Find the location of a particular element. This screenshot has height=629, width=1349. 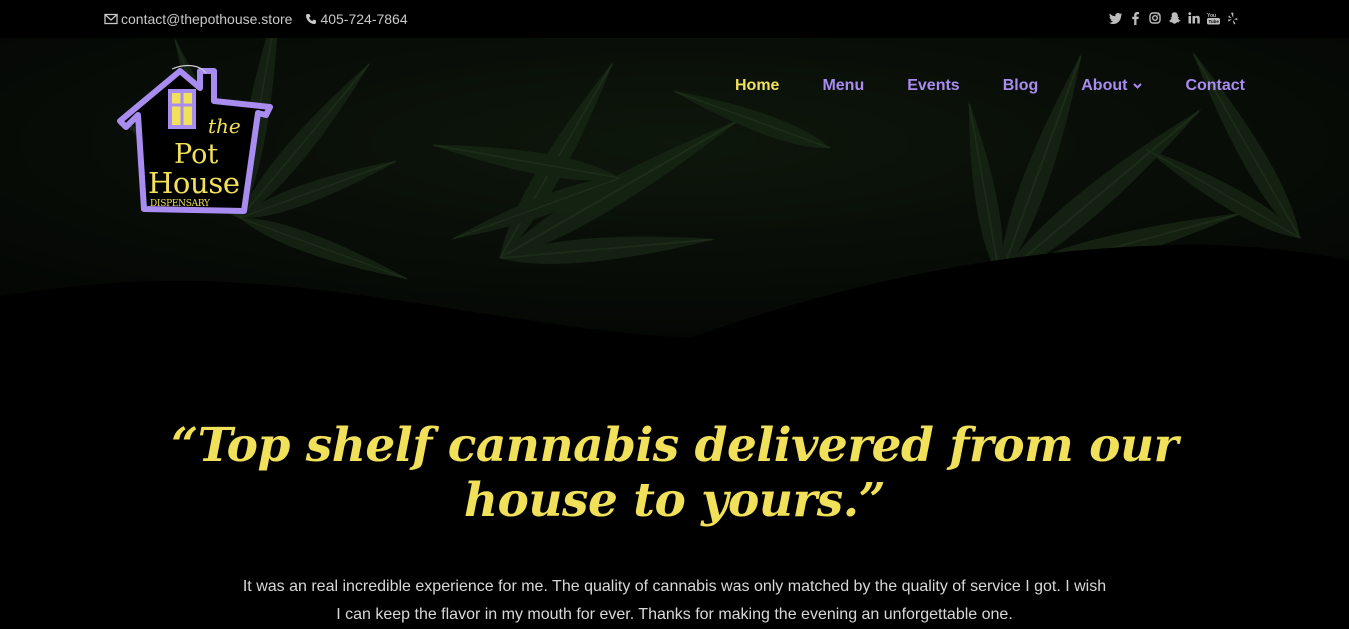

yelp-icon is located at coordinates (1232, 18).